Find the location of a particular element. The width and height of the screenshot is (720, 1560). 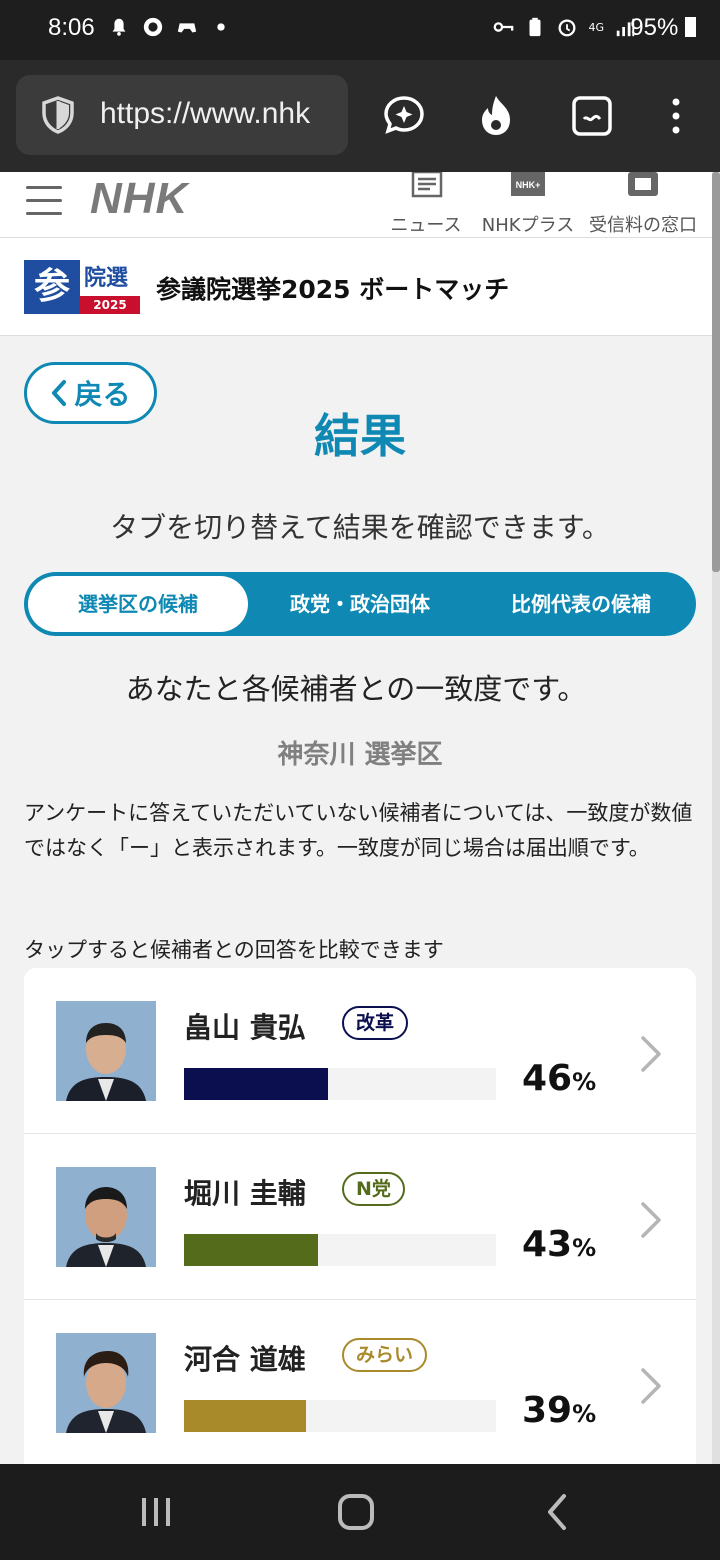

flame-icon is located at coordinates (496, 116).